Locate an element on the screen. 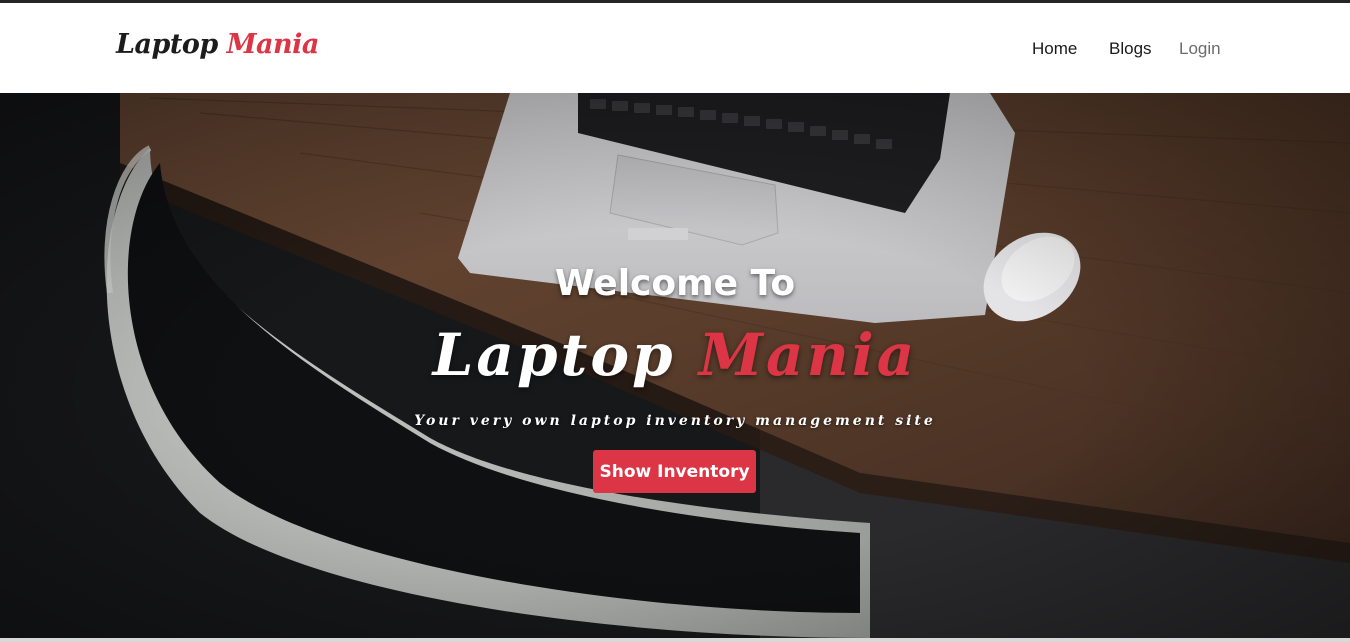 The image size is (1350, 642). bottom-strip is located at coordinates (675, 640).